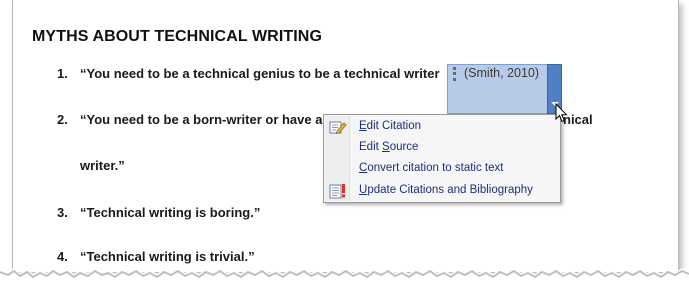  I want to click on edit-citation-icon, so click(338, 128).